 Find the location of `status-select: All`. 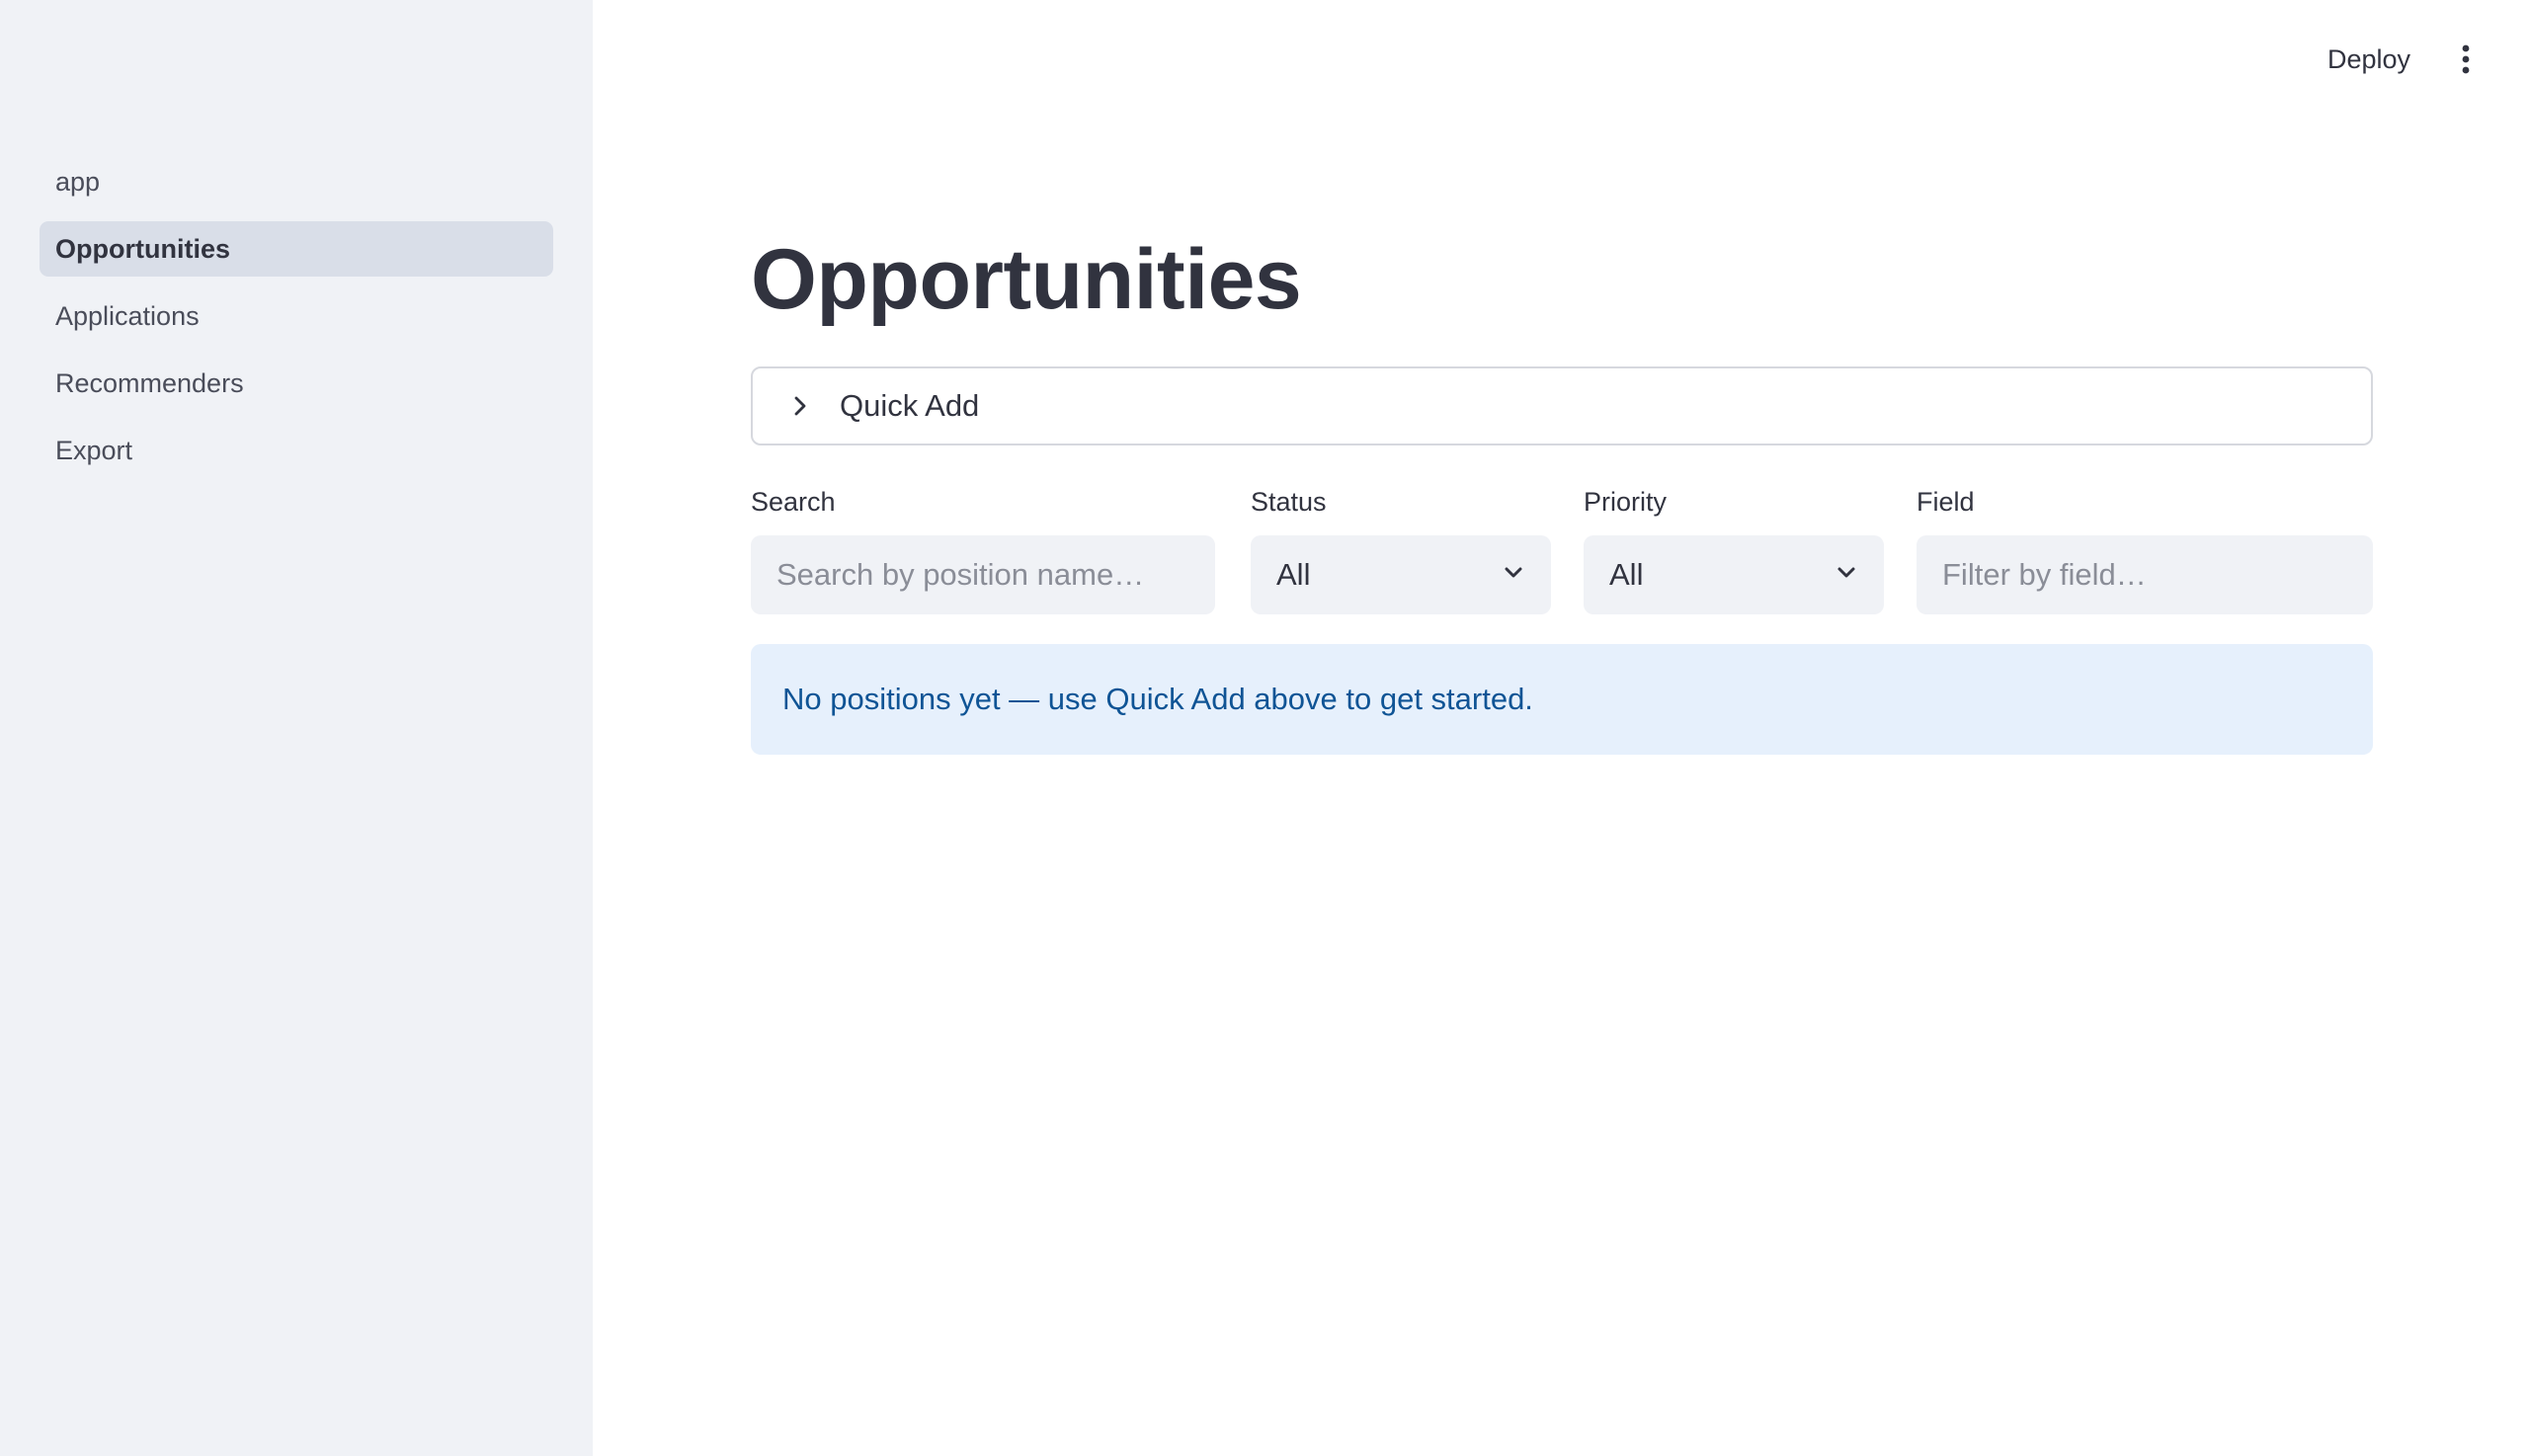

status-select: All is located at coordinates (1401, 574).